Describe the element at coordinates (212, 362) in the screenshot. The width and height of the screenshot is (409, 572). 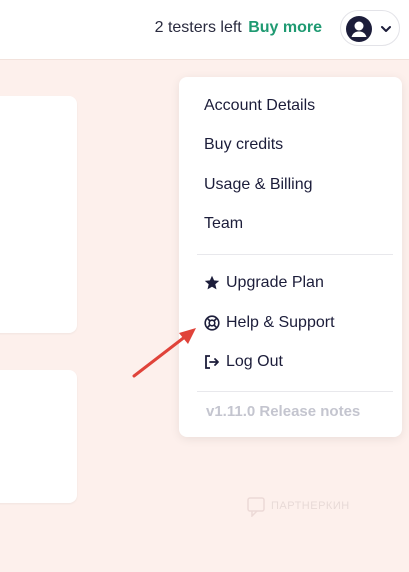
I see `logout-icon` at that location.